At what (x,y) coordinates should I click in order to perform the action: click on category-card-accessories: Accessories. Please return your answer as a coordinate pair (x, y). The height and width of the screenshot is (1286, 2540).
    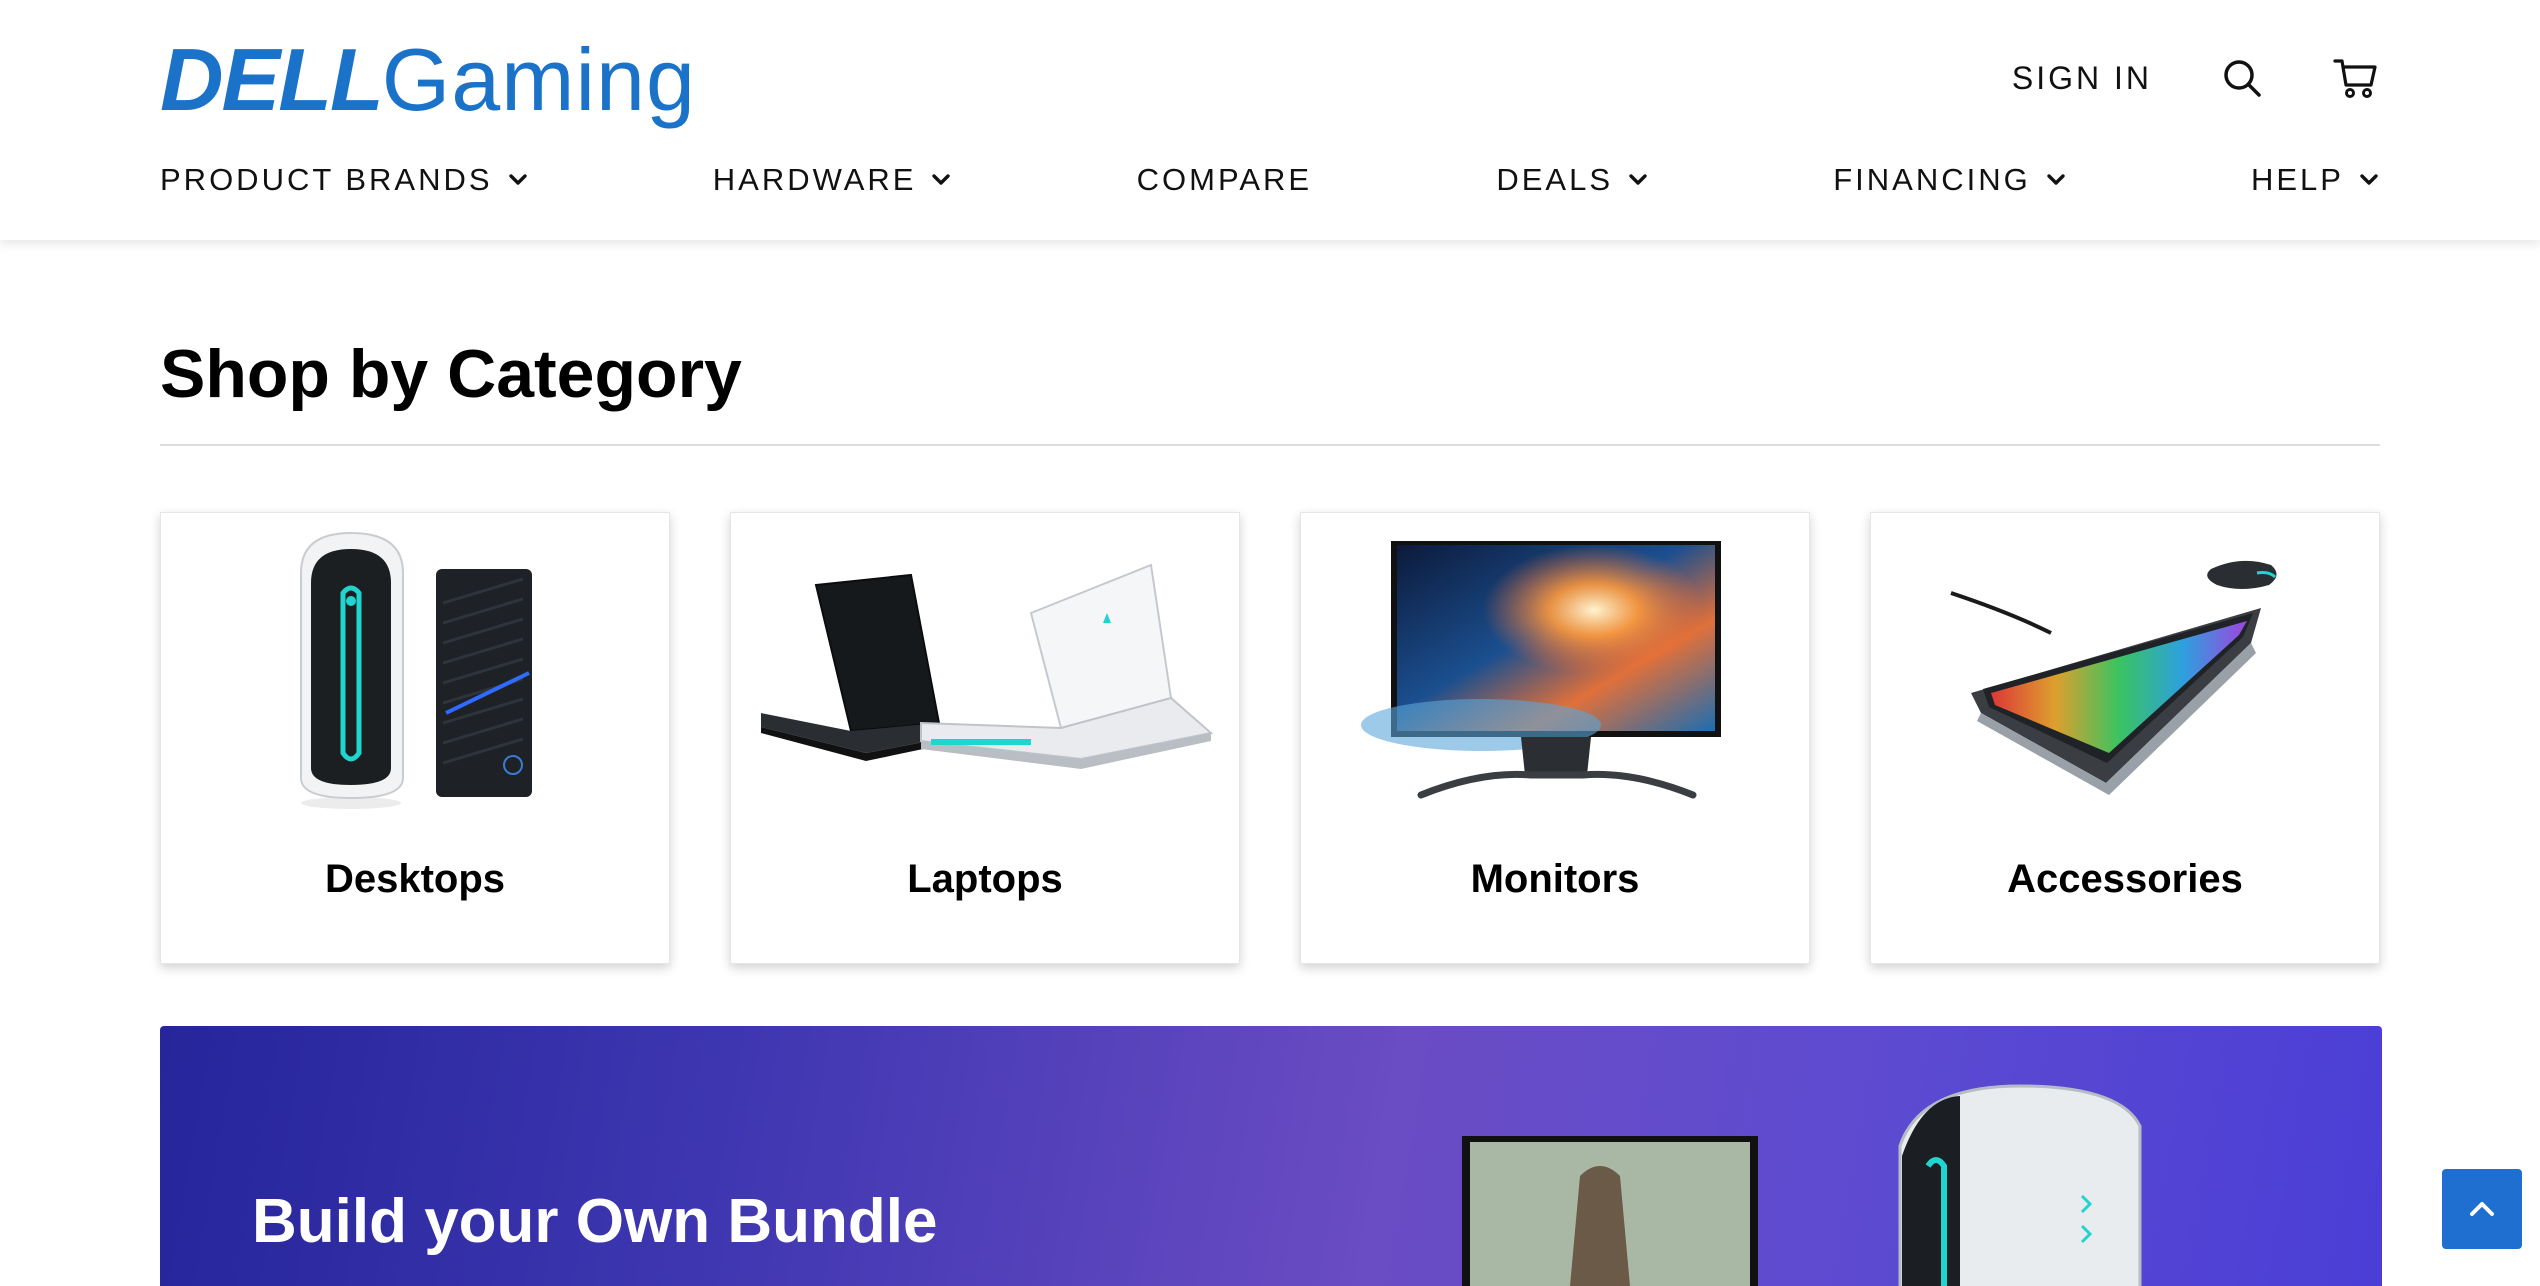
    Looking at the image, I should click on (2125, 738).